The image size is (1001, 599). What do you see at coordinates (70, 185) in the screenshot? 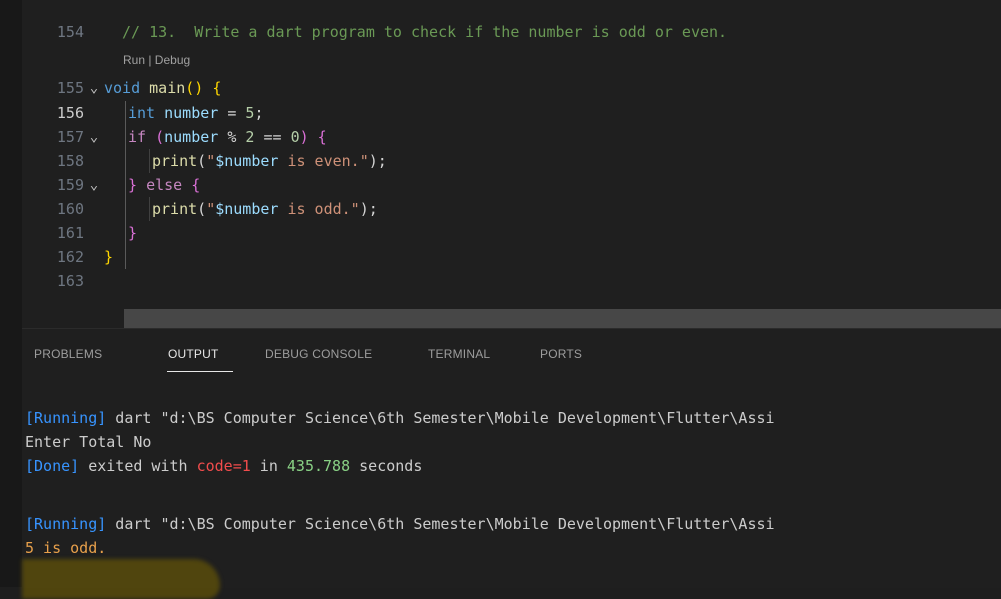
I see `line-number: 159` at bounding box center [70, 185].